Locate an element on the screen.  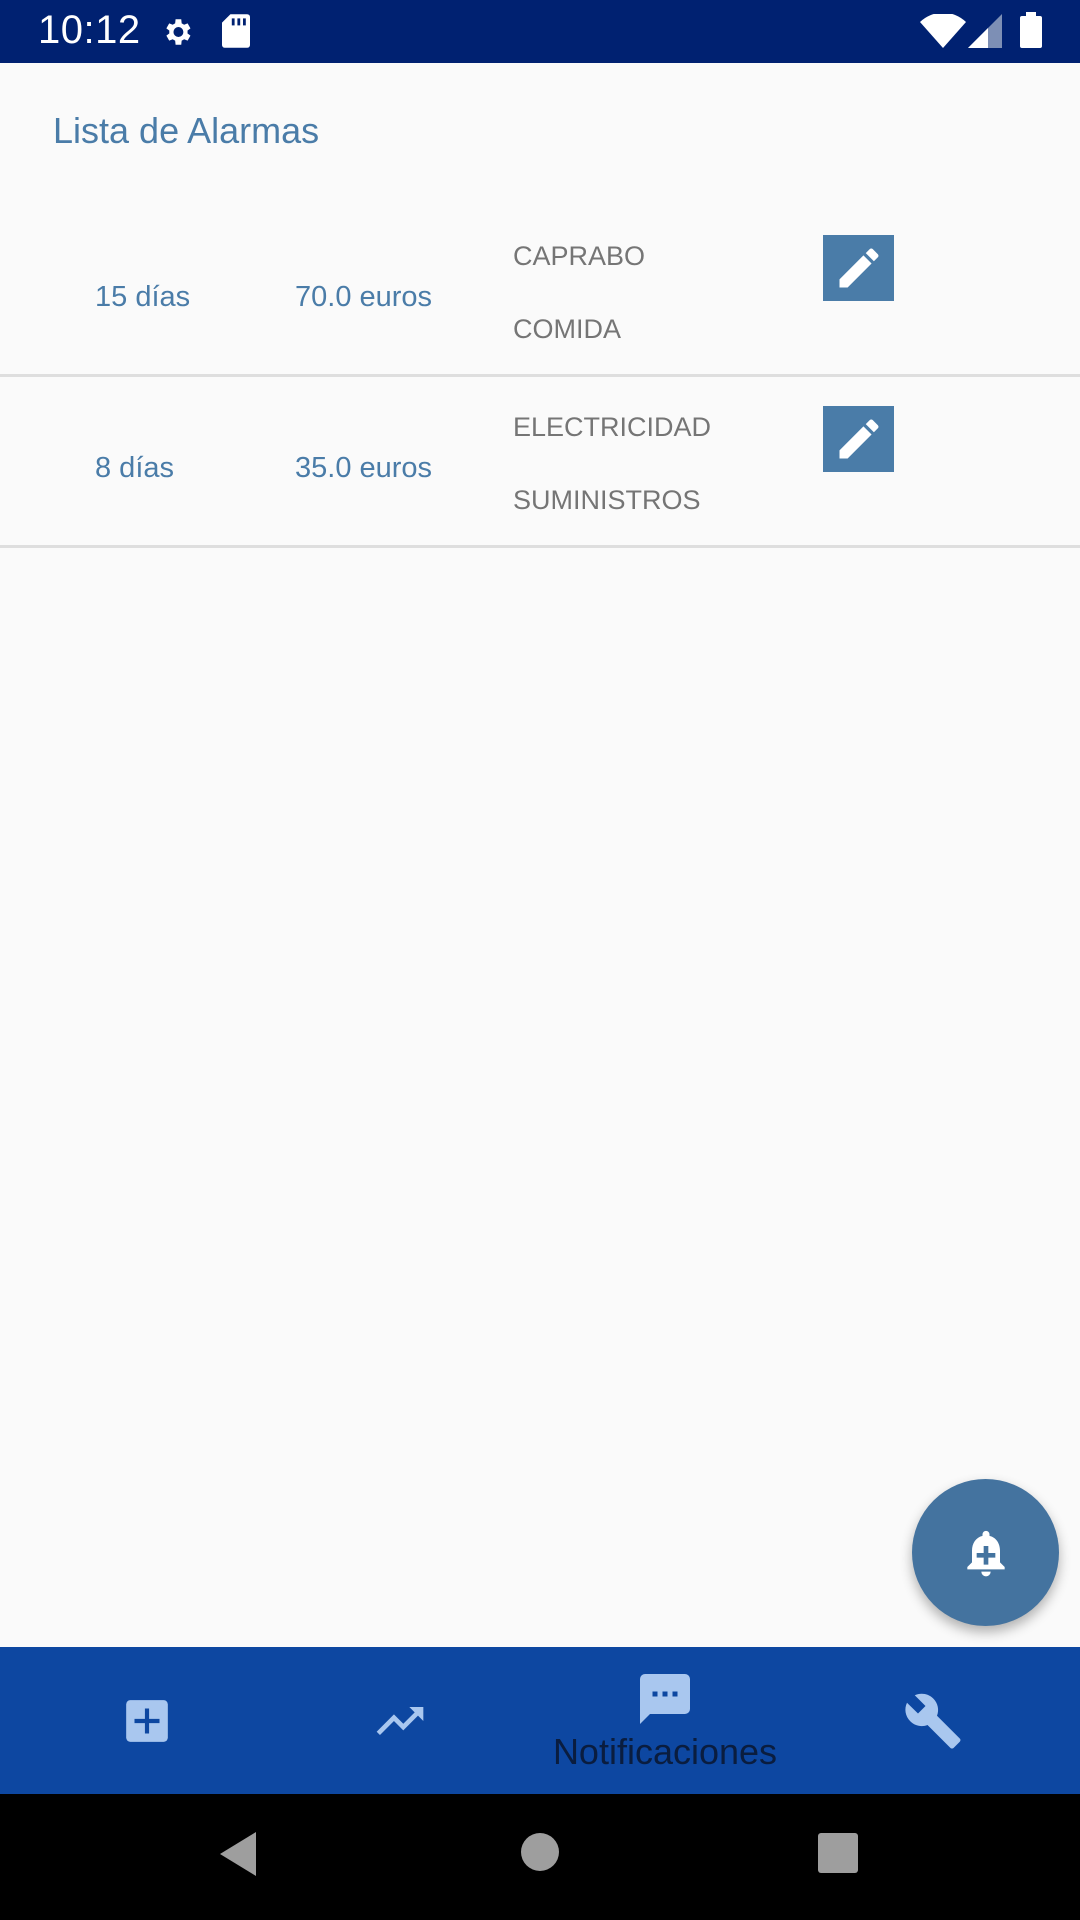
page-title: Lista de Alarmas is located at coordinates (186, 130).